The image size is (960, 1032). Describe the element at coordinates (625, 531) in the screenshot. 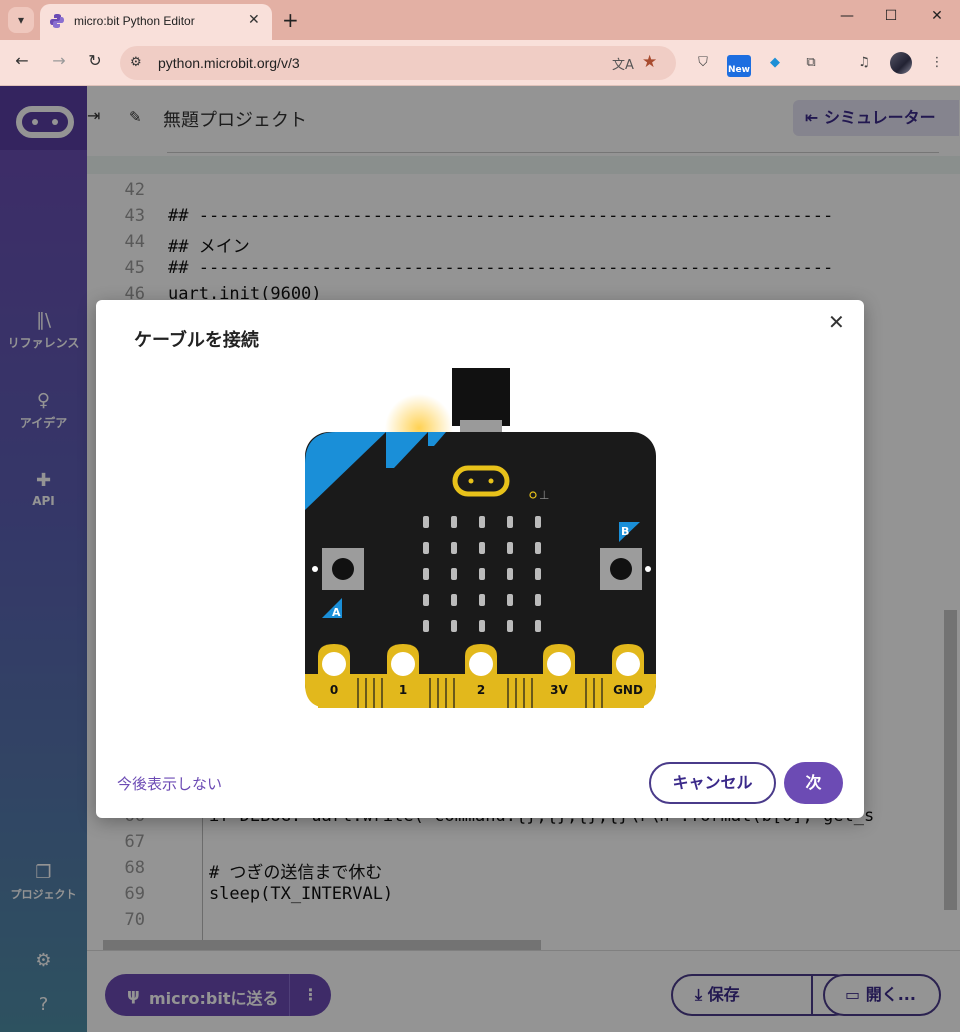

I see `button-b-label: B` at that location.